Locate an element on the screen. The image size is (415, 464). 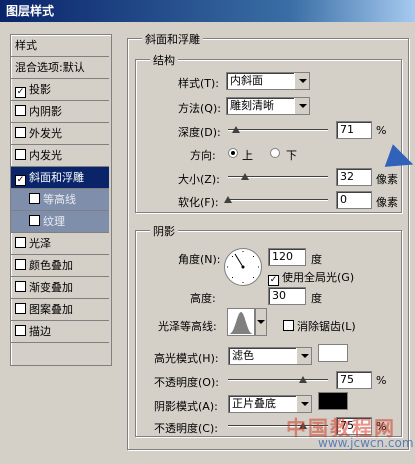
depth-unit: % is located at coordinates (381, 130).